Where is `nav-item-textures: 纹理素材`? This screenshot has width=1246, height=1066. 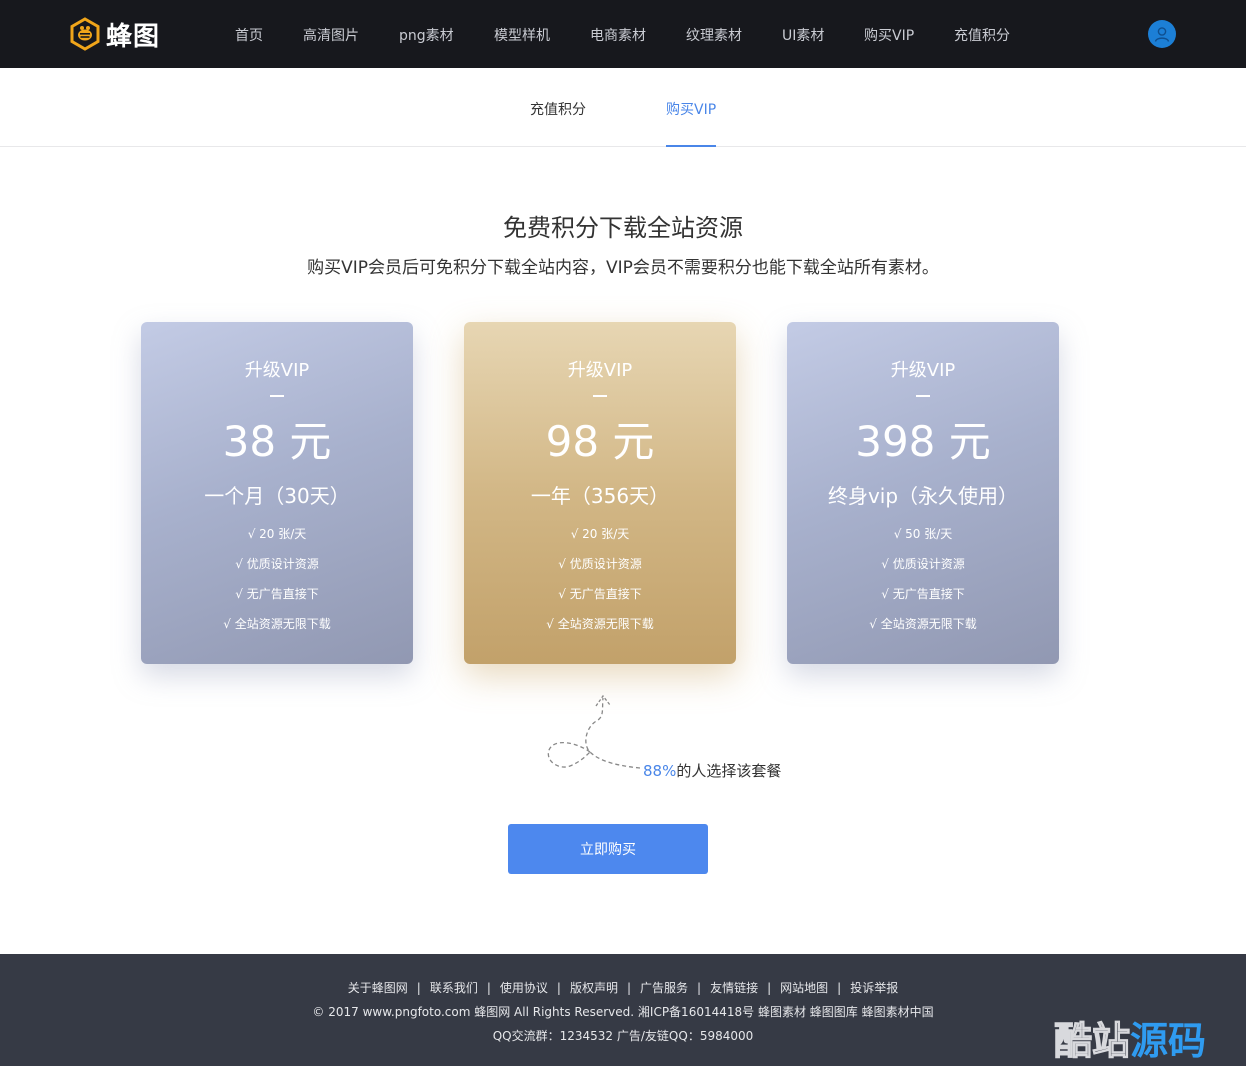 nav-item-textures: 纹理素材 is located at coordinates (714, 35).